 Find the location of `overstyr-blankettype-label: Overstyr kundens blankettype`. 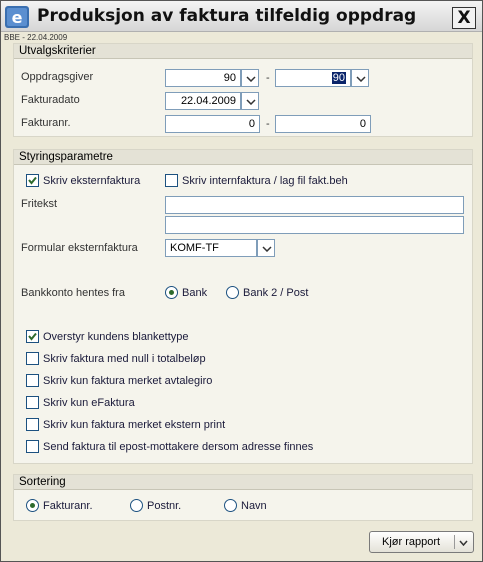

overstyr-blankettype-label: Overstyr kundens blankettype is located at coordinates (116, 337).